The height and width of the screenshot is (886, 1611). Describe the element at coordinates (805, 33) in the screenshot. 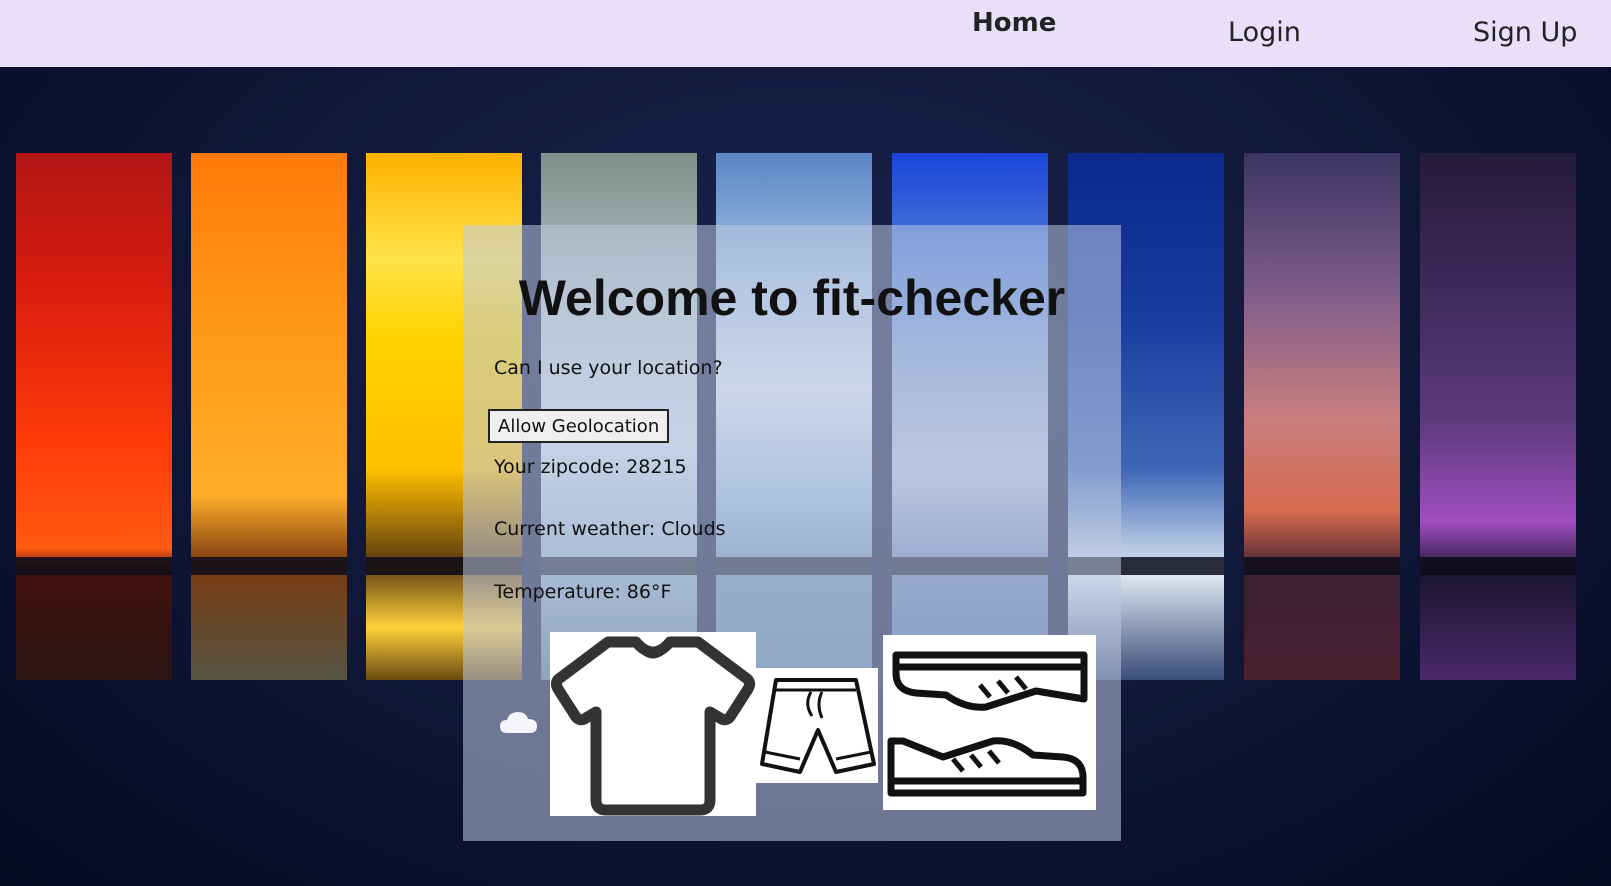

I see `top-navbar: Home Login Sign Up` at that location.